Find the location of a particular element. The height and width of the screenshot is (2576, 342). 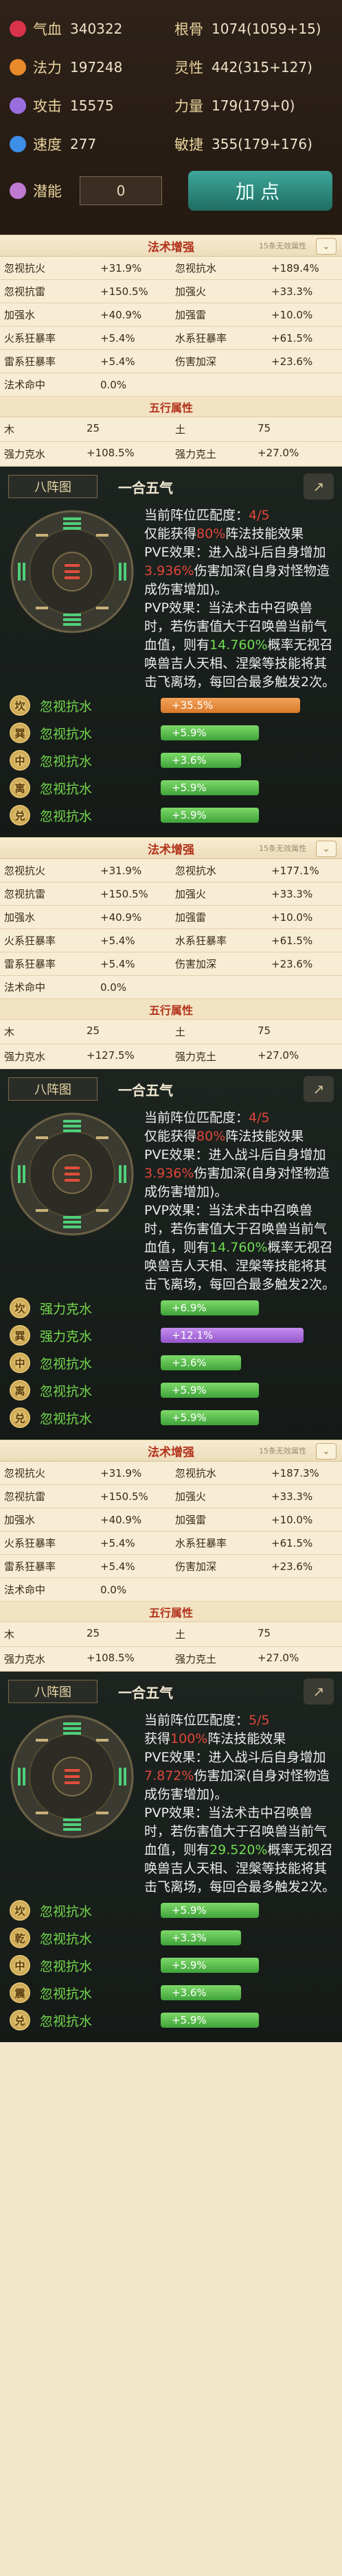

attribute-row: 加强水 +40.9% 加强雷 +10.0% is located at coordinates (171, 315).